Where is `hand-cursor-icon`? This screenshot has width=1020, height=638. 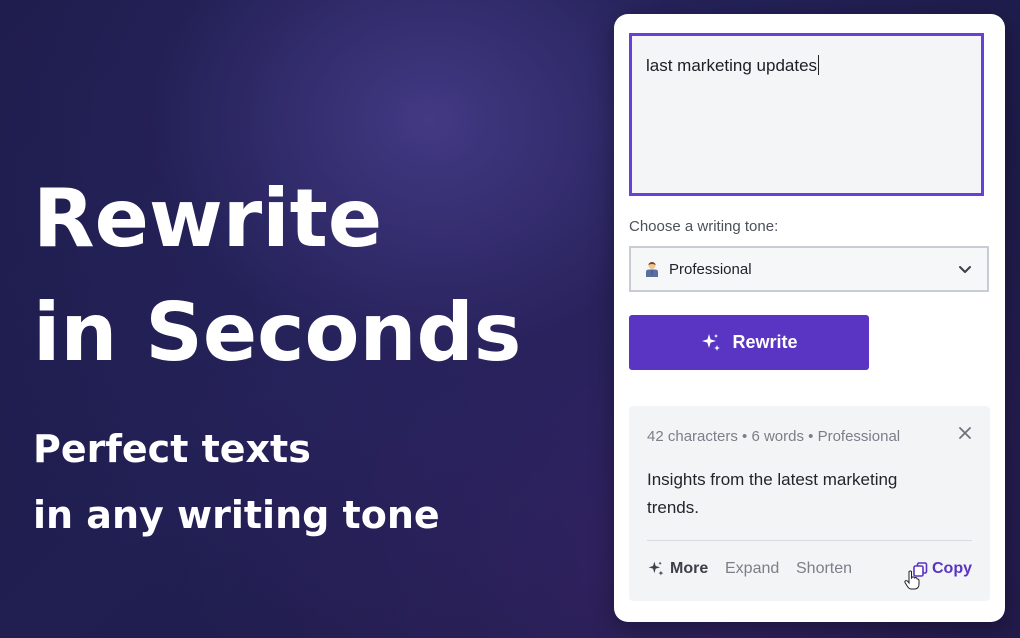
hand-cursor-icon is located at coordinates (912, 580).